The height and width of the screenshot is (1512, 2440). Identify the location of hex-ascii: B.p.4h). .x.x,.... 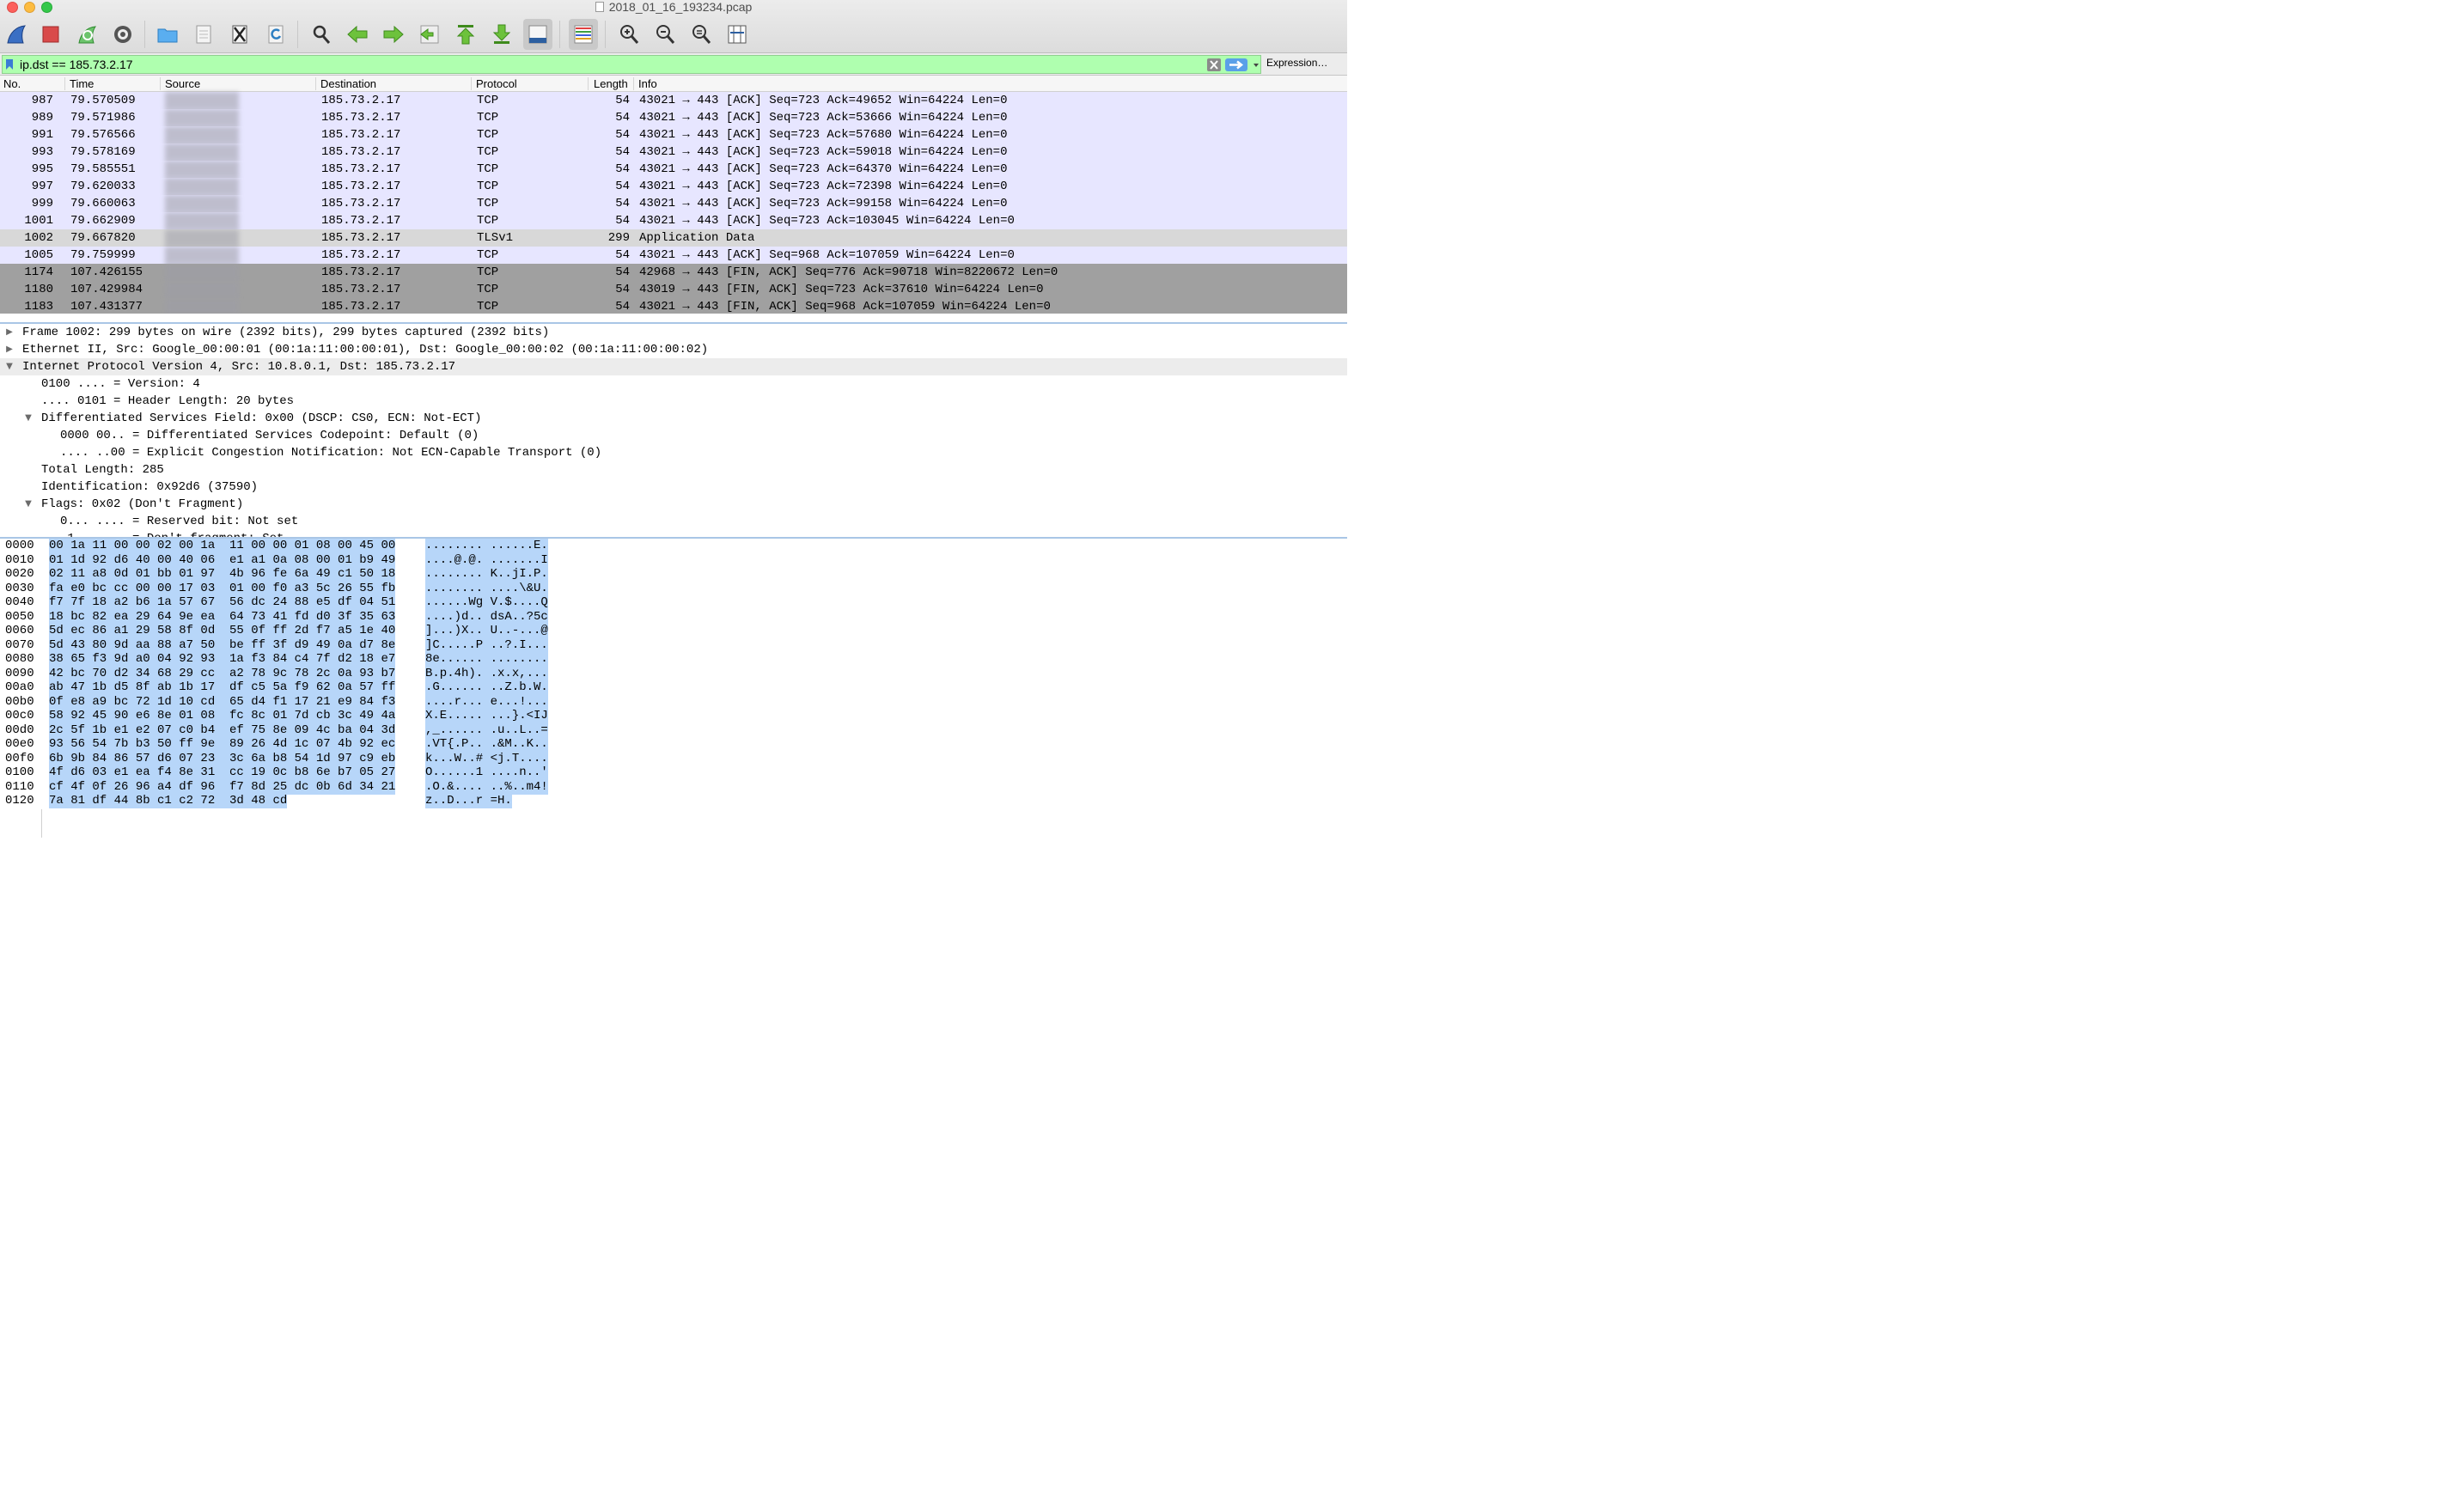
(486, 673).